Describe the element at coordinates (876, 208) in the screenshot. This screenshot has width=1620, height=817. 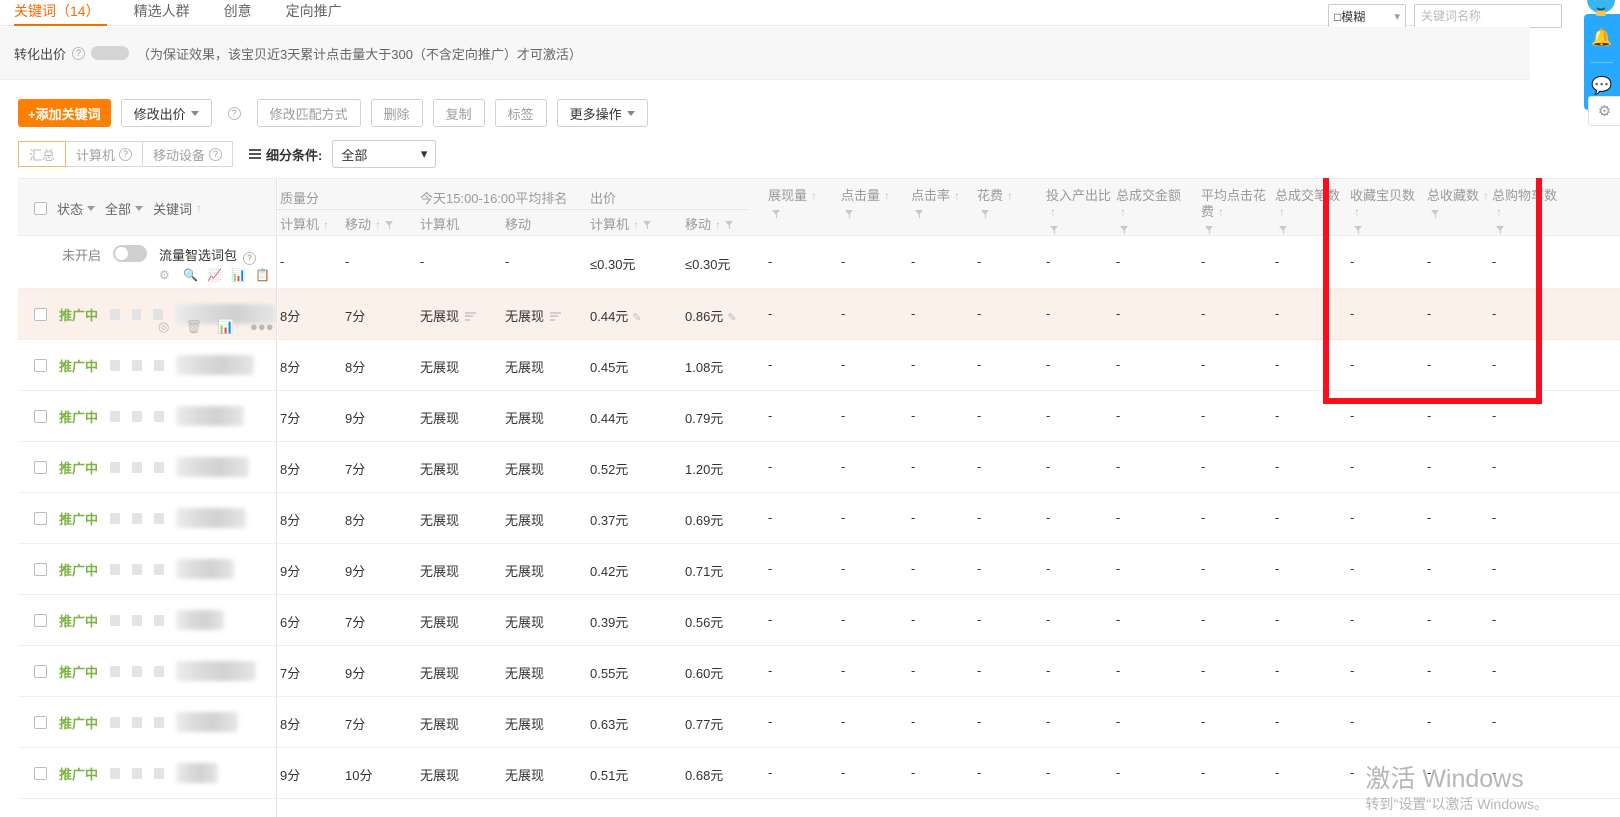
I see `column-header-metric: 点击量 ↑` at that location.